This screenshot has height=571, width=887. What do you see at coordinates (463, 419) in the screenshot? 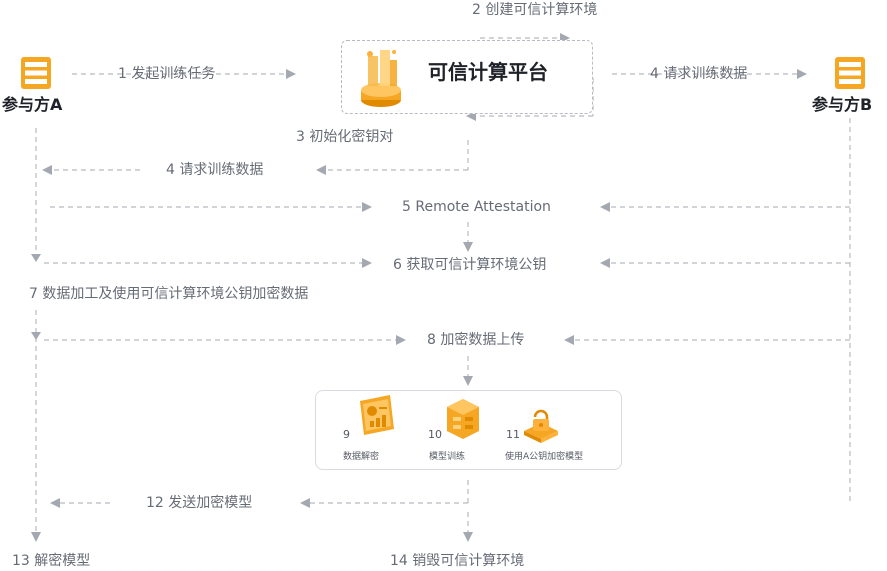
I see `model-stack-icon` at bounding box center [463, 419].